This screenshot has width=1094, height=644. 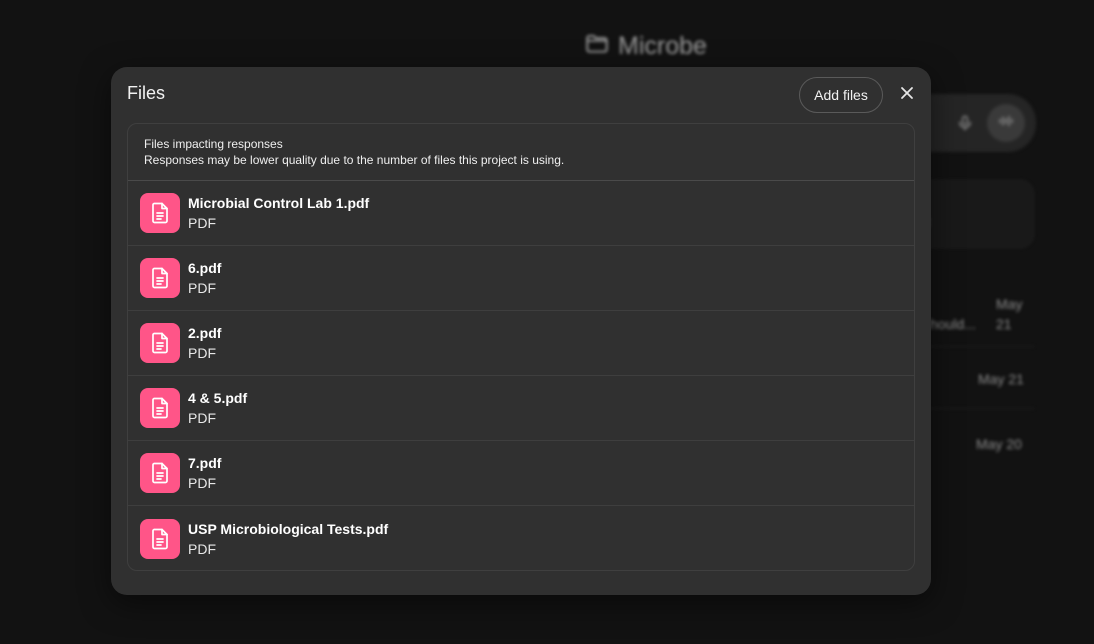 What do you see at coordinates (279, 203) in the screenshot?
I see `file-name: Microbial Control Lab 1.pdf` at bounding box center [279, 203].